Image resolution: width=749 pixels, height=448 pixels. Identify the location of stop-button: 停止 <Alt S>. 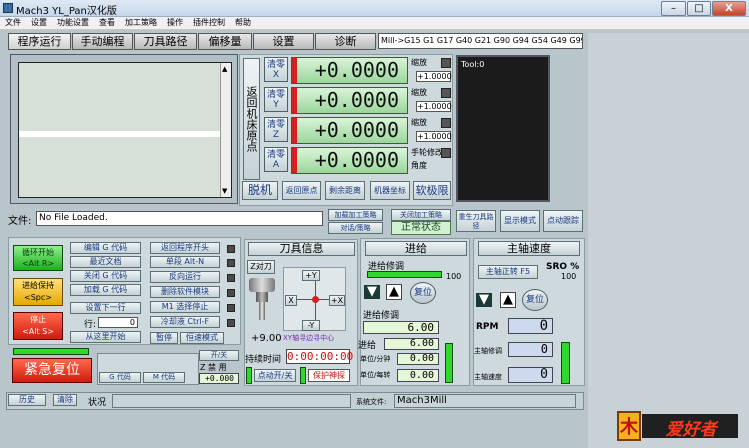
(38, 326).